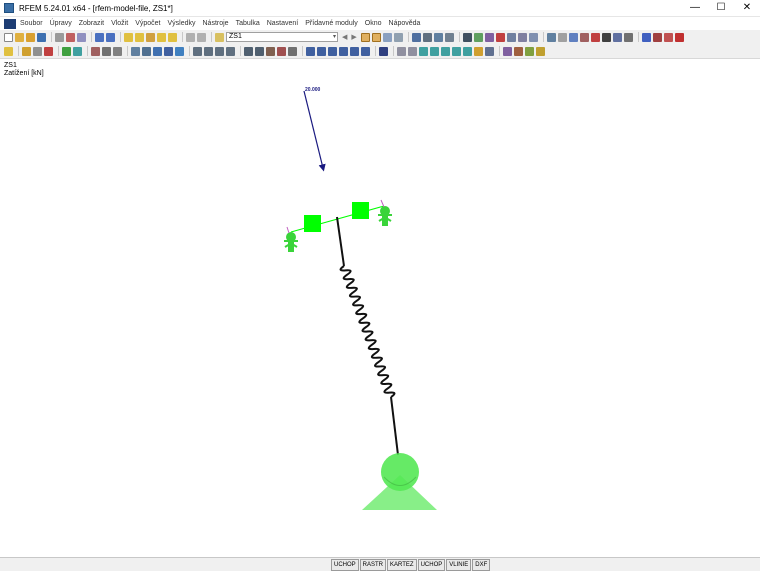 Image resolution: width=760 pixels, height=571 pixels. Describe the element at coordinates (431, 565) in the screenshot. I see `status-ouchop-button: UCHOP` at that location.